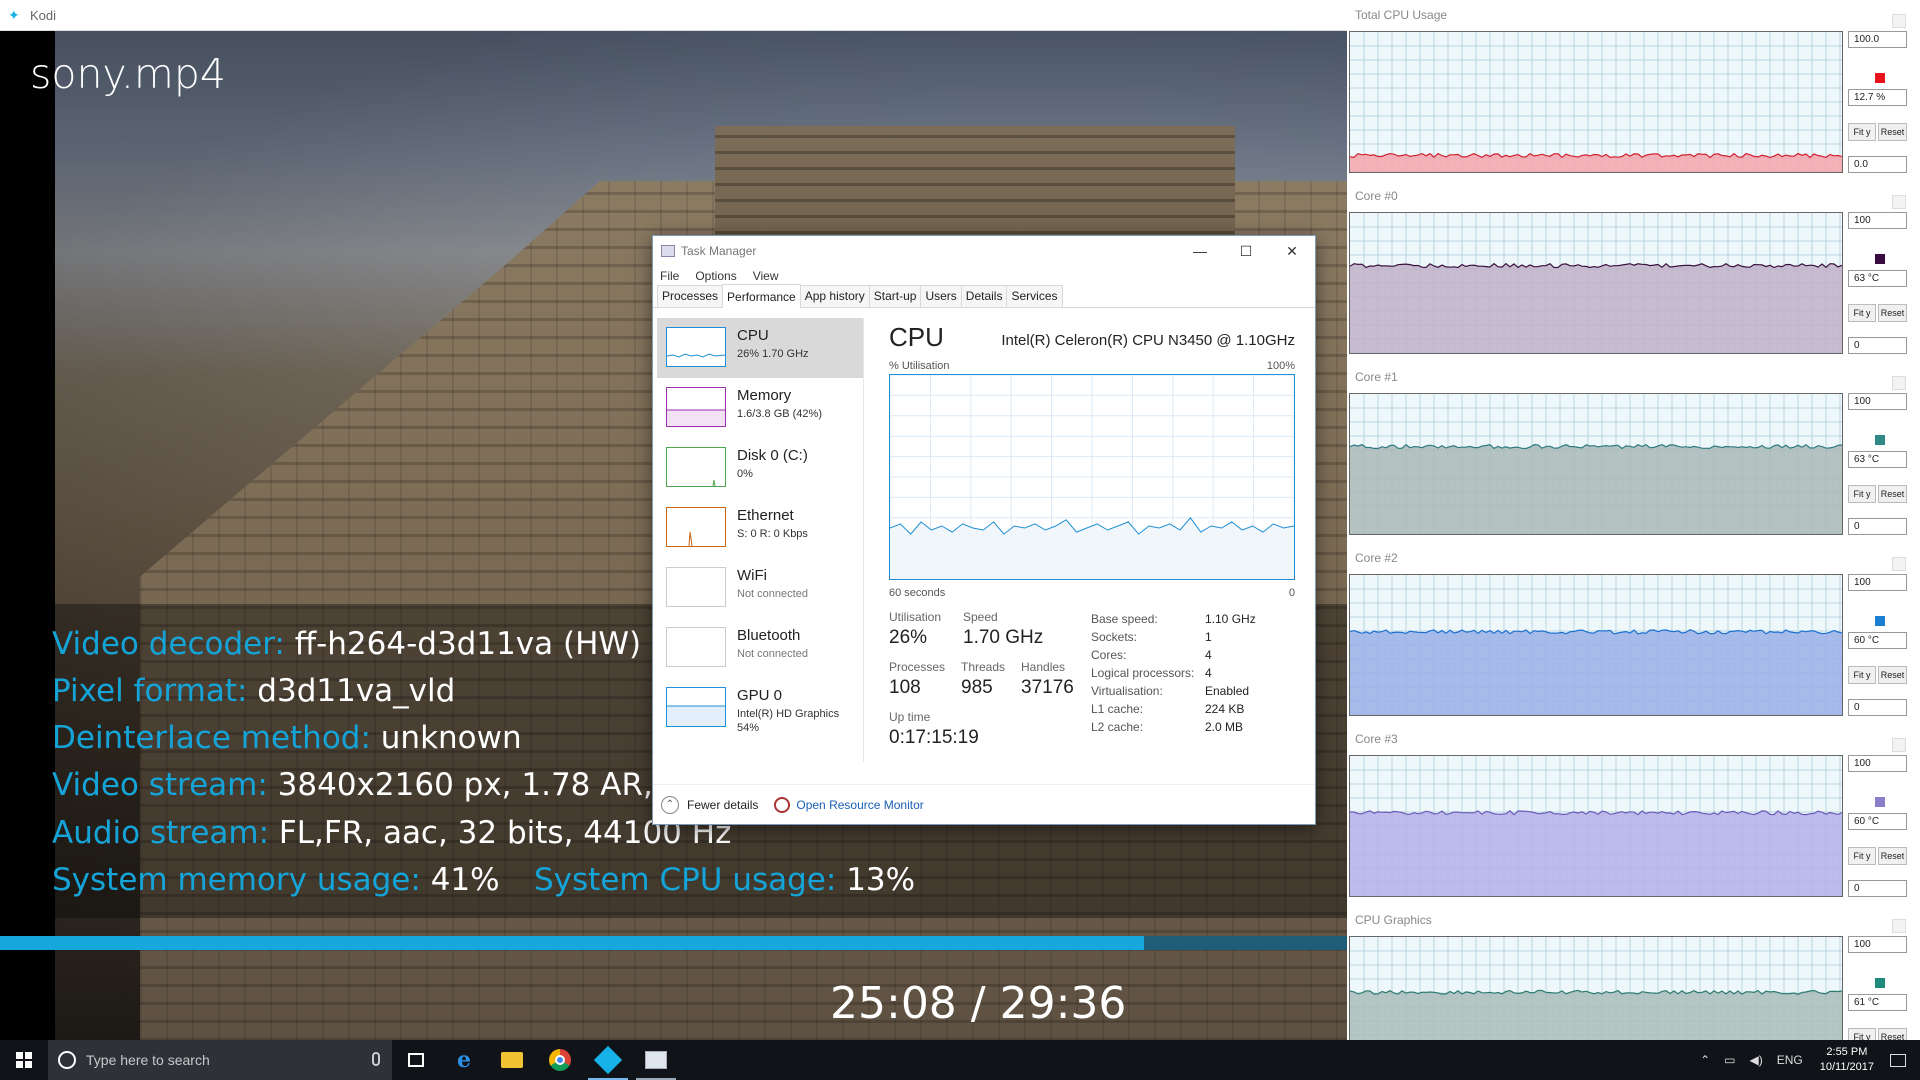 This screenshot has height=1080, width=1920. I want to click on tab-app-history: App history, so click(834, 296).